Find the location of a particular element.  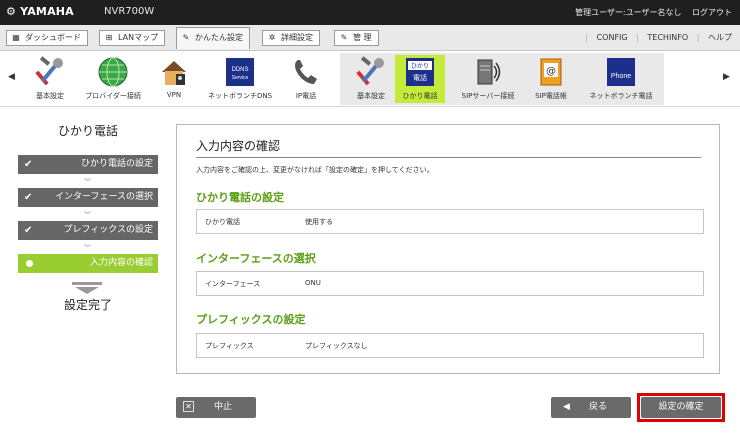

techinfo-link: TECHINFO is located at coordinates (667, 37).